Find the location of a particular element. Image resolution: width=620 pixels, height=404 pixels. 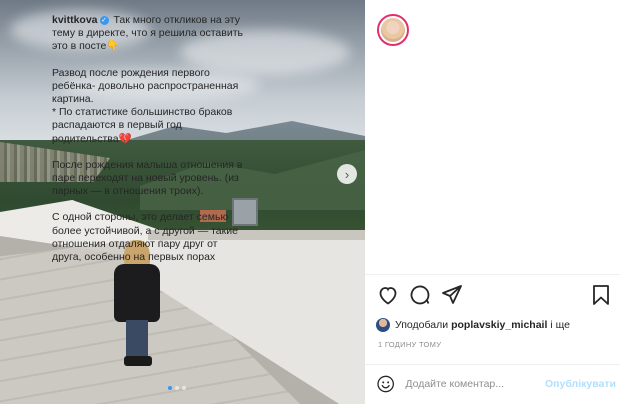

avatar is located at coordinates (393, 30).